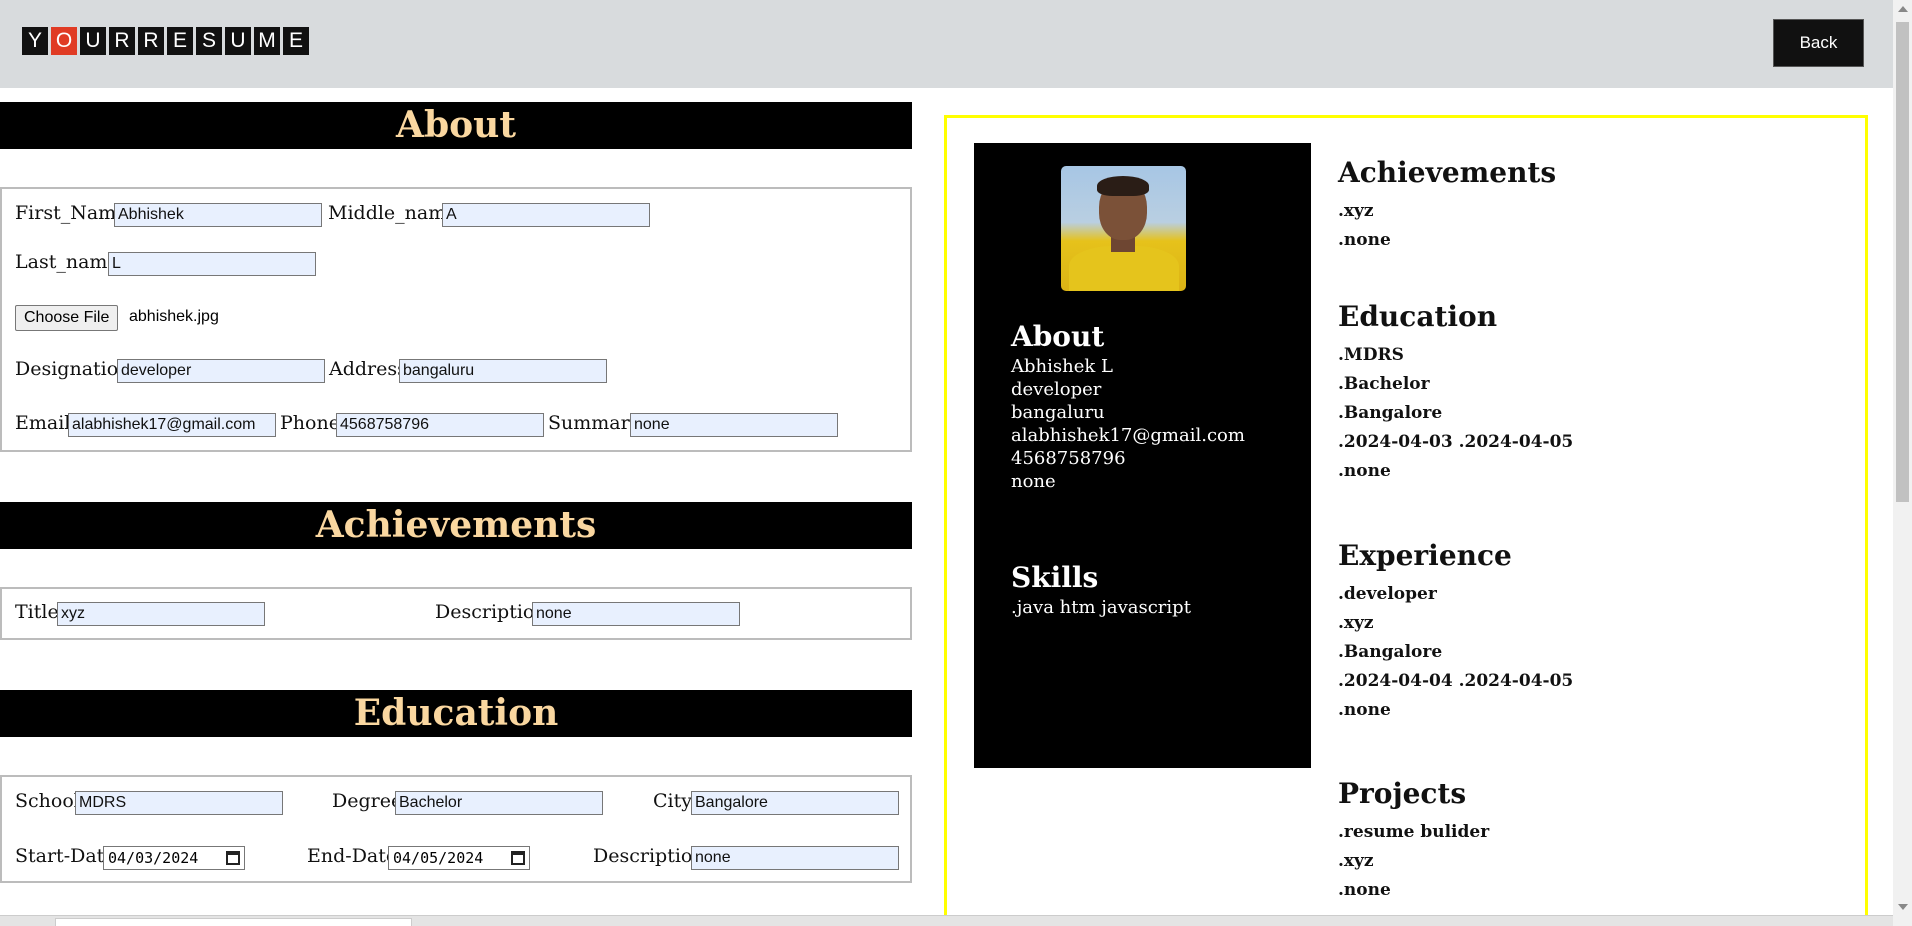  I want to click on school-input: MDRS, so click(179, 803).